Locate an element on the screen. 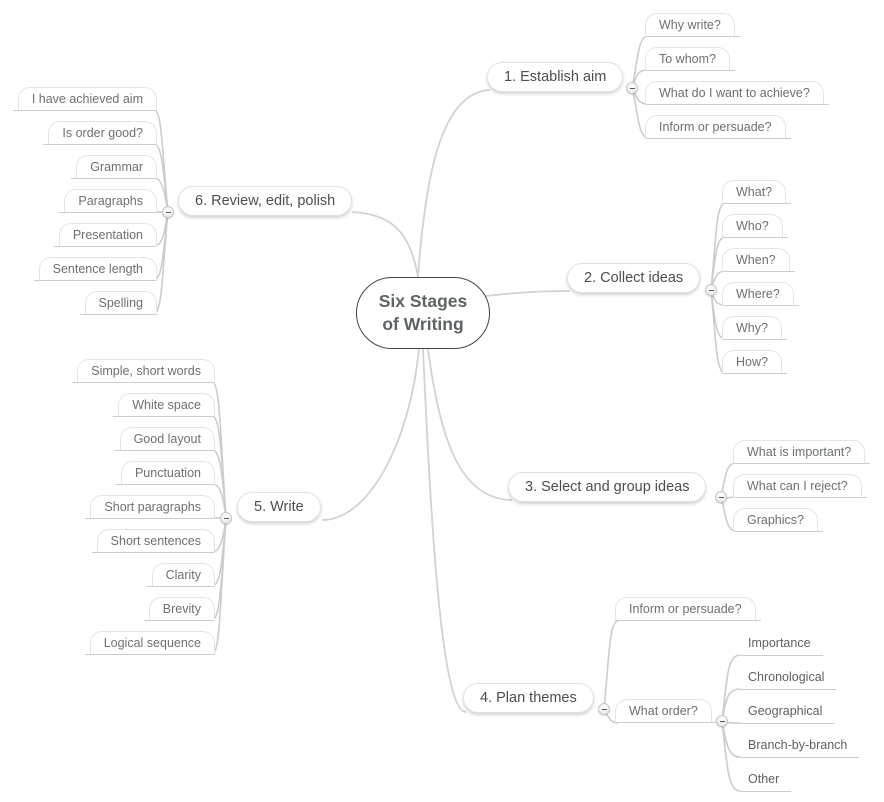 Image resolution: width=884 pixels, height=802 pixels. topic-review-edit-polish: 6. Review, edit, polish is located at coordinates (265, 201).